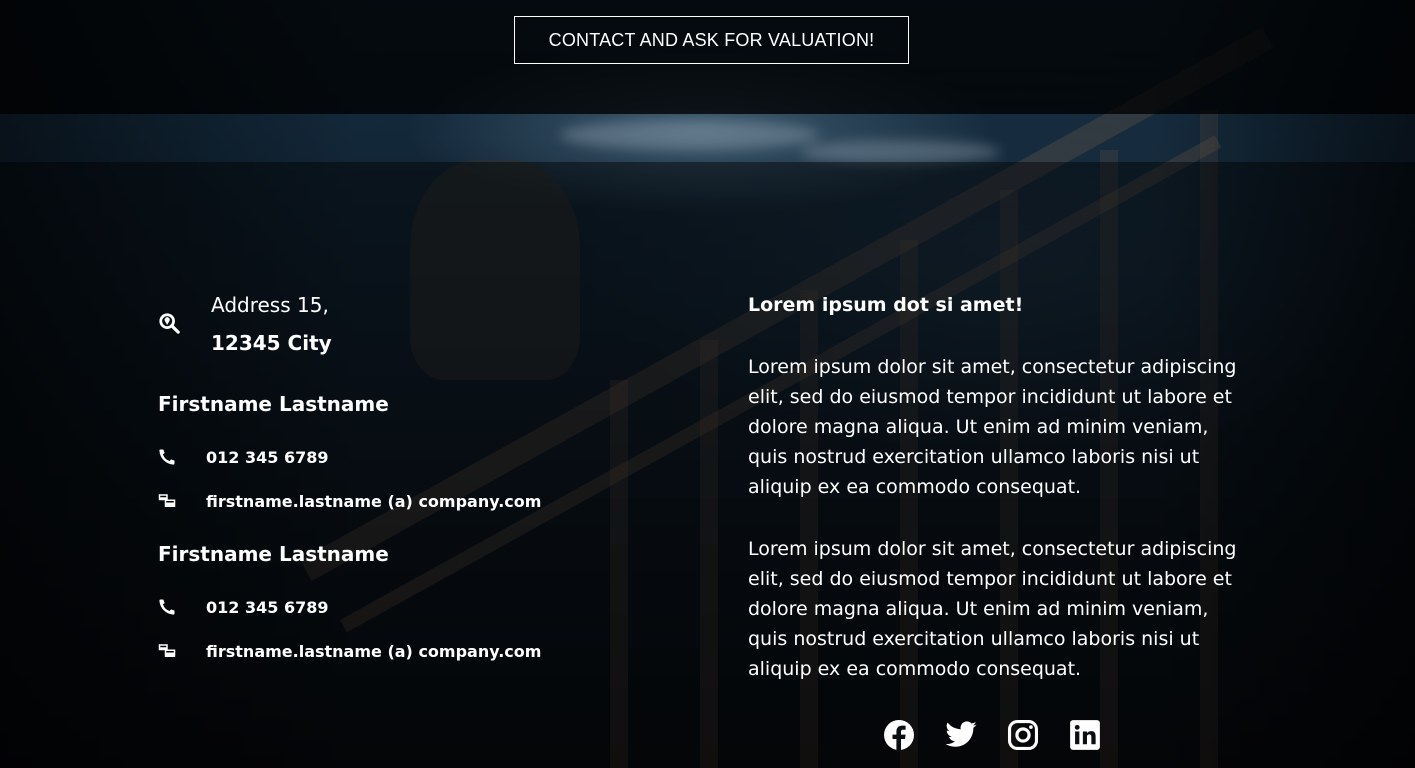 This screenshot has height=768, width=1415. What do you see at coordinates (270, 305) in the screenshot?
I see `address-street: Address 15,` at bounding box center [270, 305].